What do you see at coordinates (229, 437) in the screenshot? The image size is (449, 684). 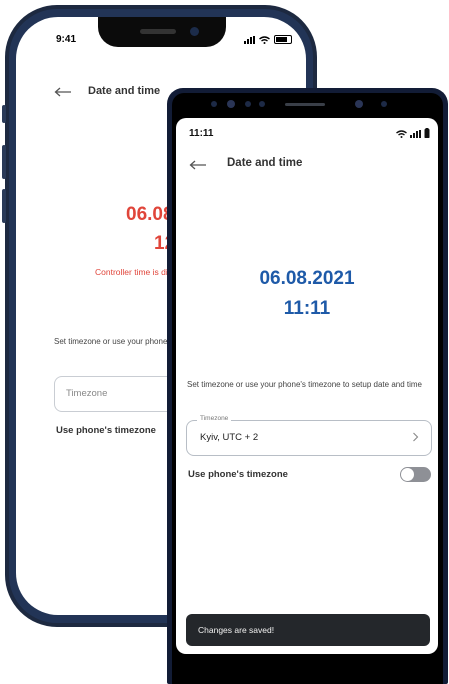 I see `timezone-value: Kyiv, UTC + 2` at bounding box center [229, 437].